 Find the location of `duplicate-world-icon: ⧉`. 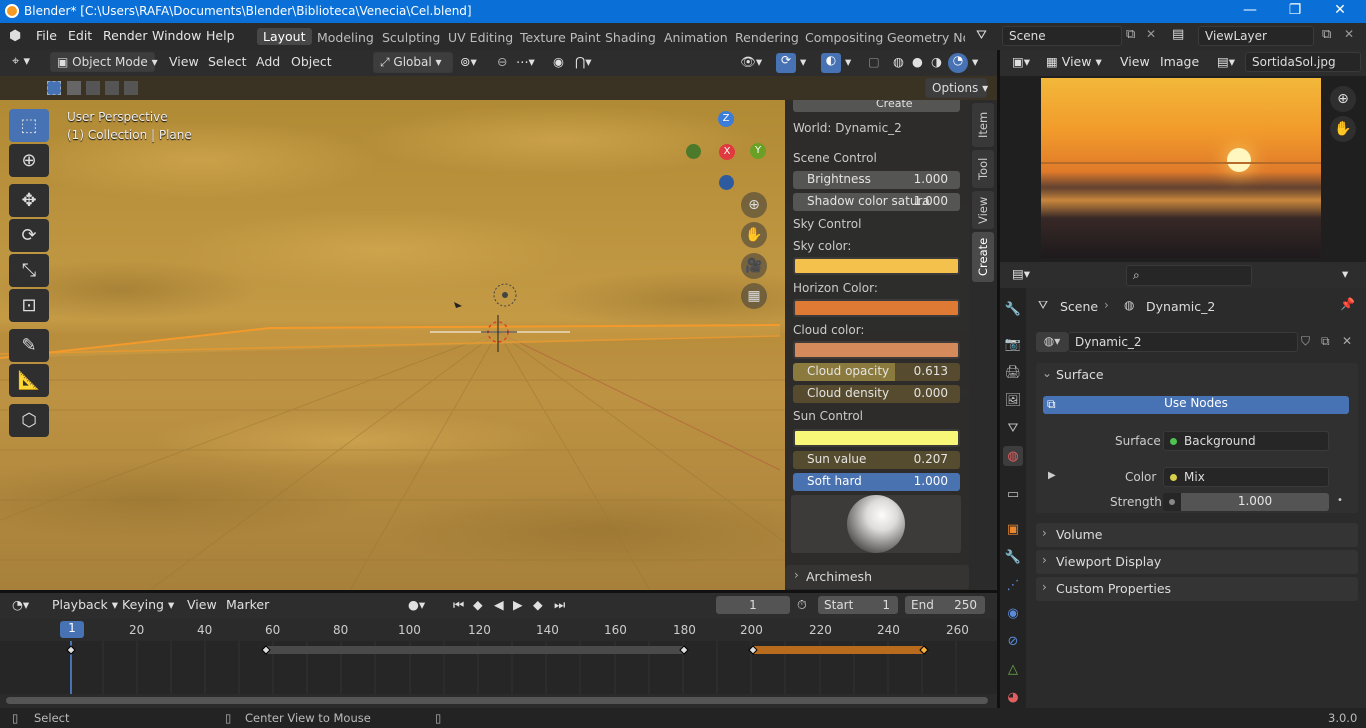

duplicate-world-icon: ⧉ is located at coordinates (1325, 341).